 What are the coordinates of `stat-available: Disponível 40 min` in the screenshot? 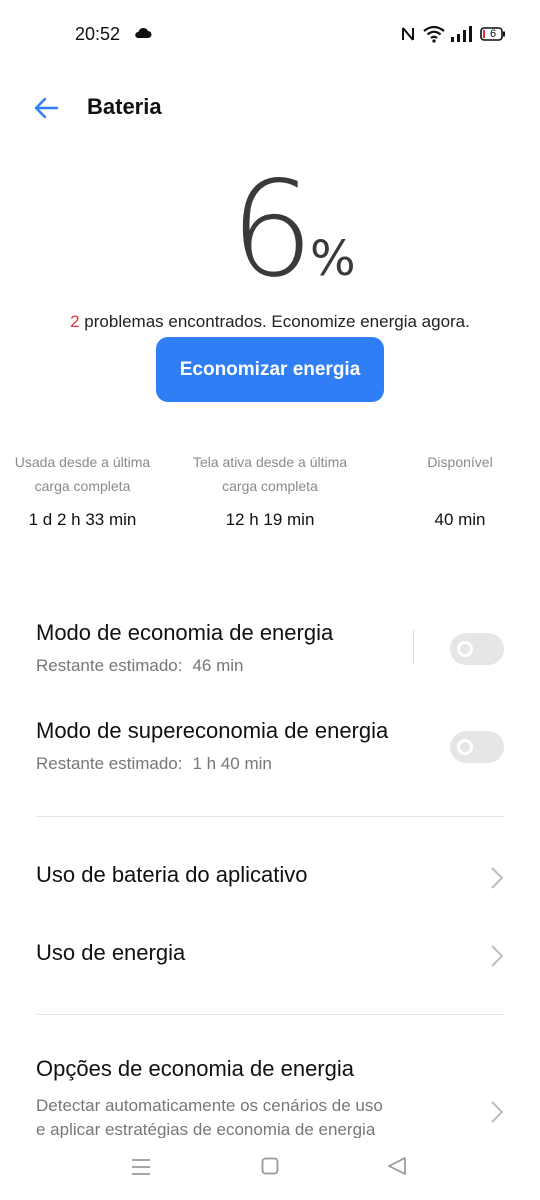 It's located at (460, 490).